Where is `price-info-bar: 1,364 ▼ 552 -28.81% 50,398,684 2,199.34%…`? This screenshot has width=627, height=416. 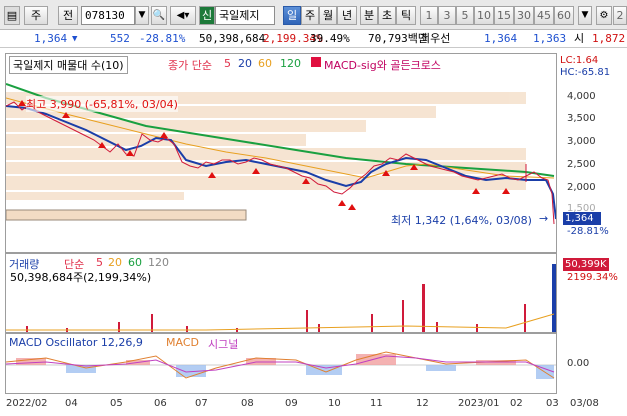 price-info-bar: 1,364 ▼ 552 -28.81% 50,398,684 2,199.34%… is located at coordinates (313, 39).